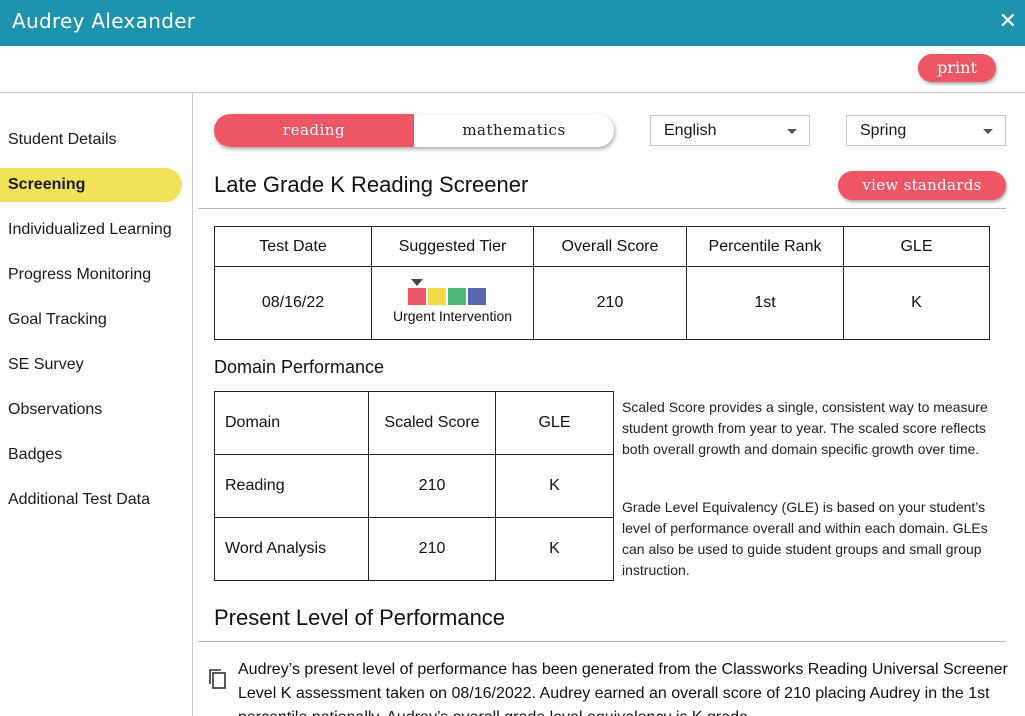 The image size is (1025, 716). Describe the element at coordinates (299, 367) in the screenshot. I see `domain-performance-title: Domain Performance` at that location.